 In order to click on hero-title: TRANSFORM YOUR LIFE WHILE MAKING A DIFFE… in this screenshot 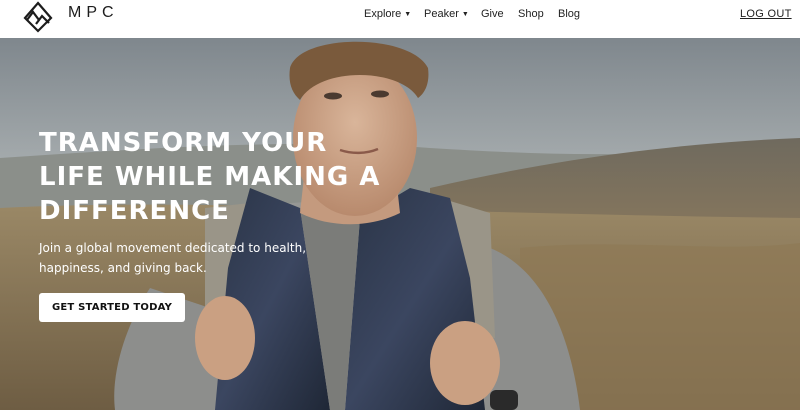, I will do `click(210, 177)`.